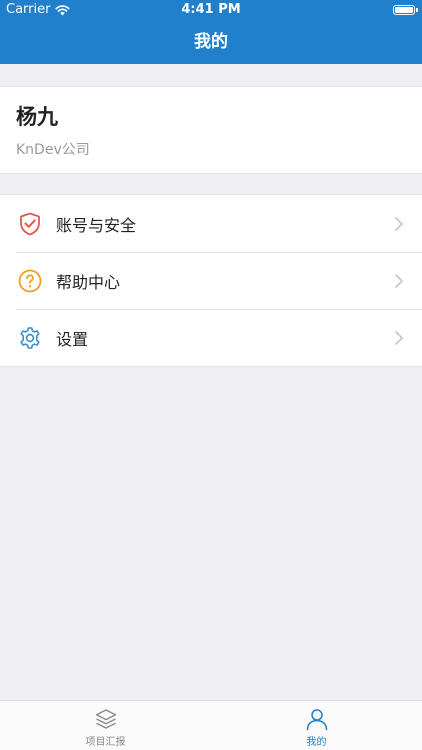 The image size is (422, 750). What do you see at coordinates (88, 282) in the screenshot?
I see `menu-label-help-center: 帮助中心` at bounding box center [88, 282].